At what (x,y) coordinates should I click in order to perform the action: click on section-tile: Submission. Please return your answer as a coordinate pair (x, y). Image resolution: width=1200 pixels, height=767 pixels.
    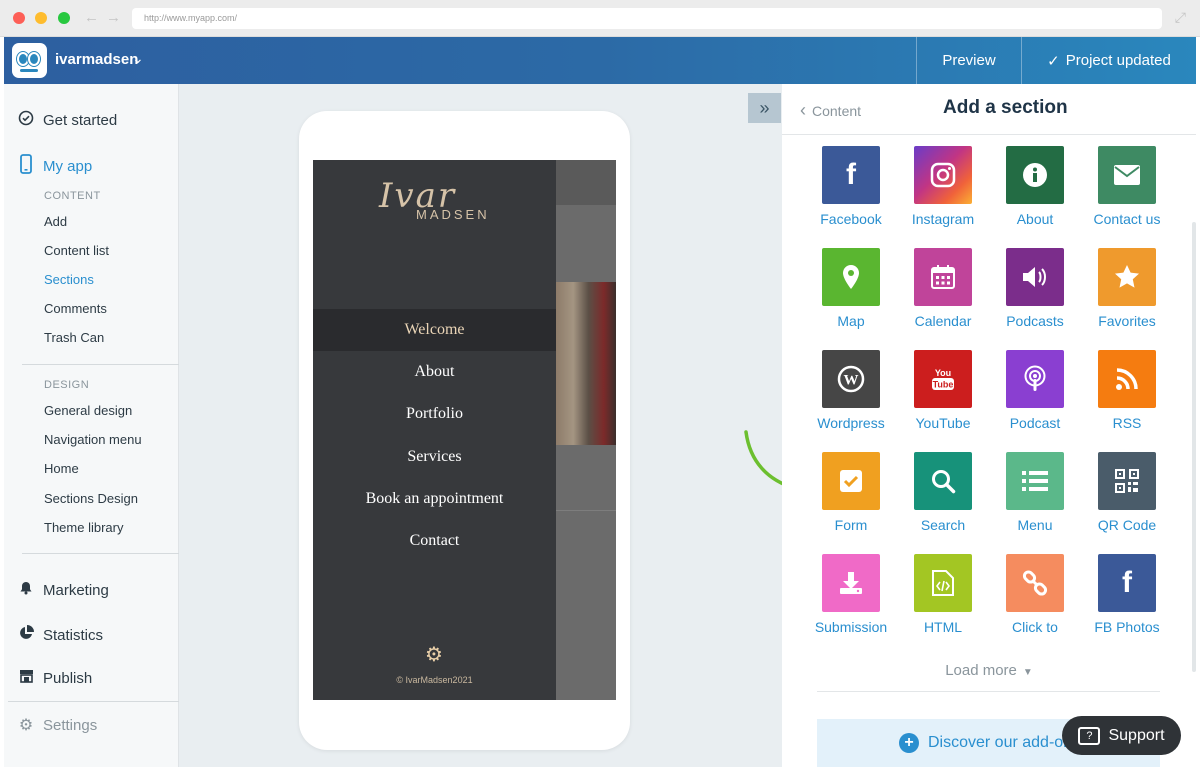
    Looking at the image, I should click on (851, 601).